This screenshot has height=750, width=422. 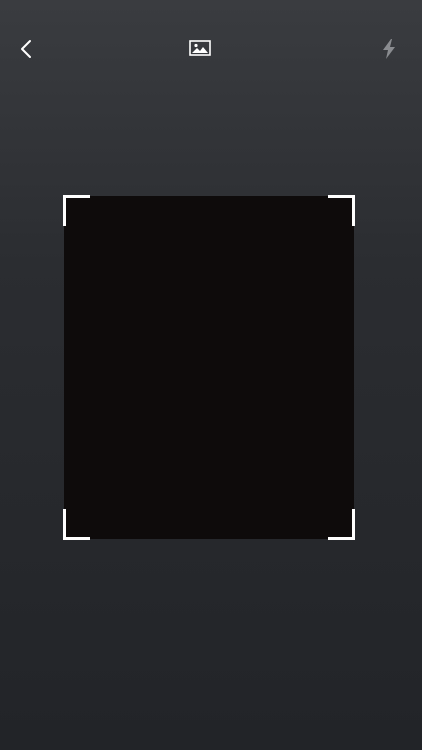 What do you see at coordinates (341, 524) in the screenshot?
I see `frame-corner-bottom-right` at bounding box center [341, 524].